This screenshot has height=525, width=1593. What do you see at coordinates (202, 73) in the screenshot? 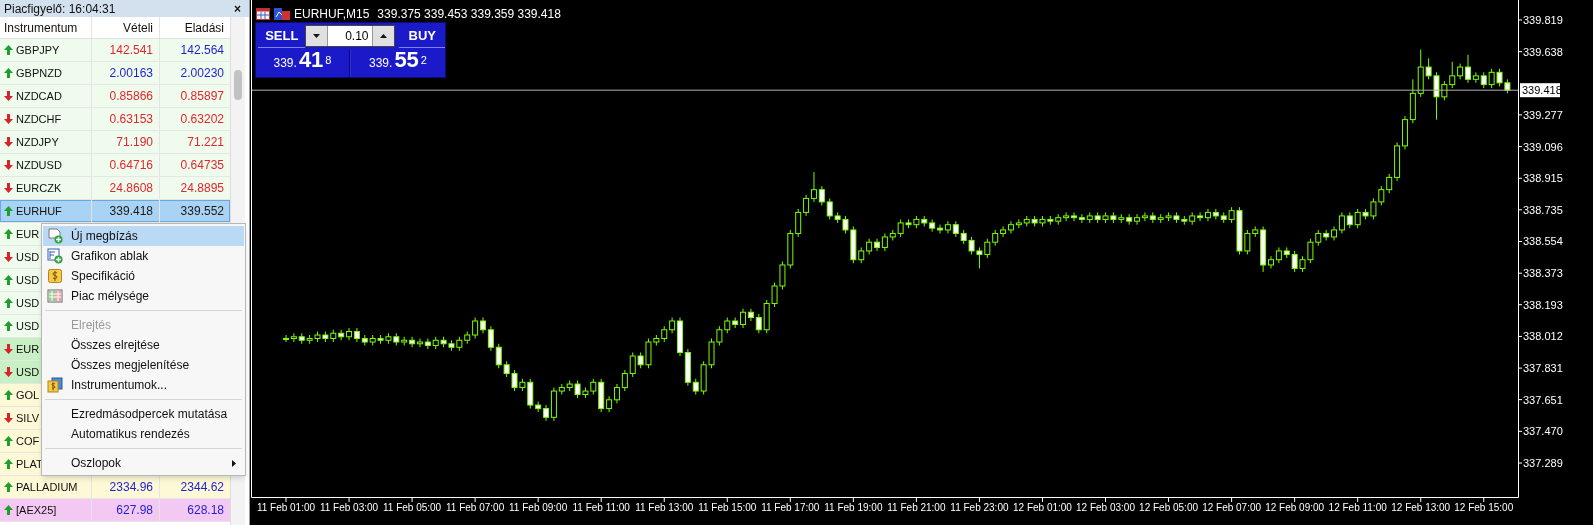
I see `price-text: 2.00230` at bounding box center [202, 73].